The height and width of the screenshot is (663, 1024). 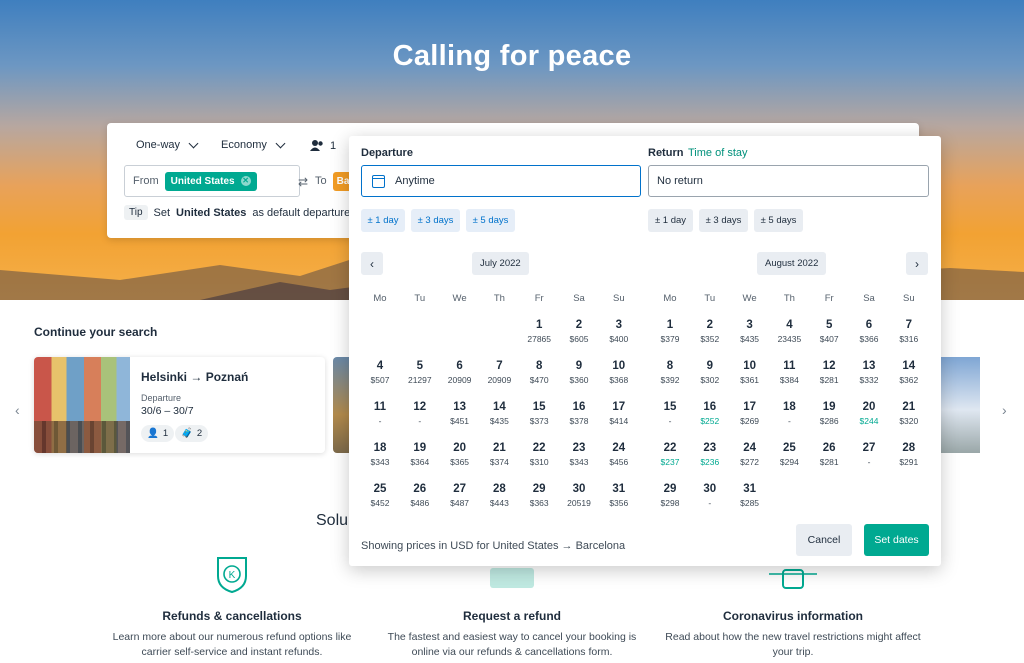 I want to click on trip-type-select: One-way, so click(x=167, y=144).